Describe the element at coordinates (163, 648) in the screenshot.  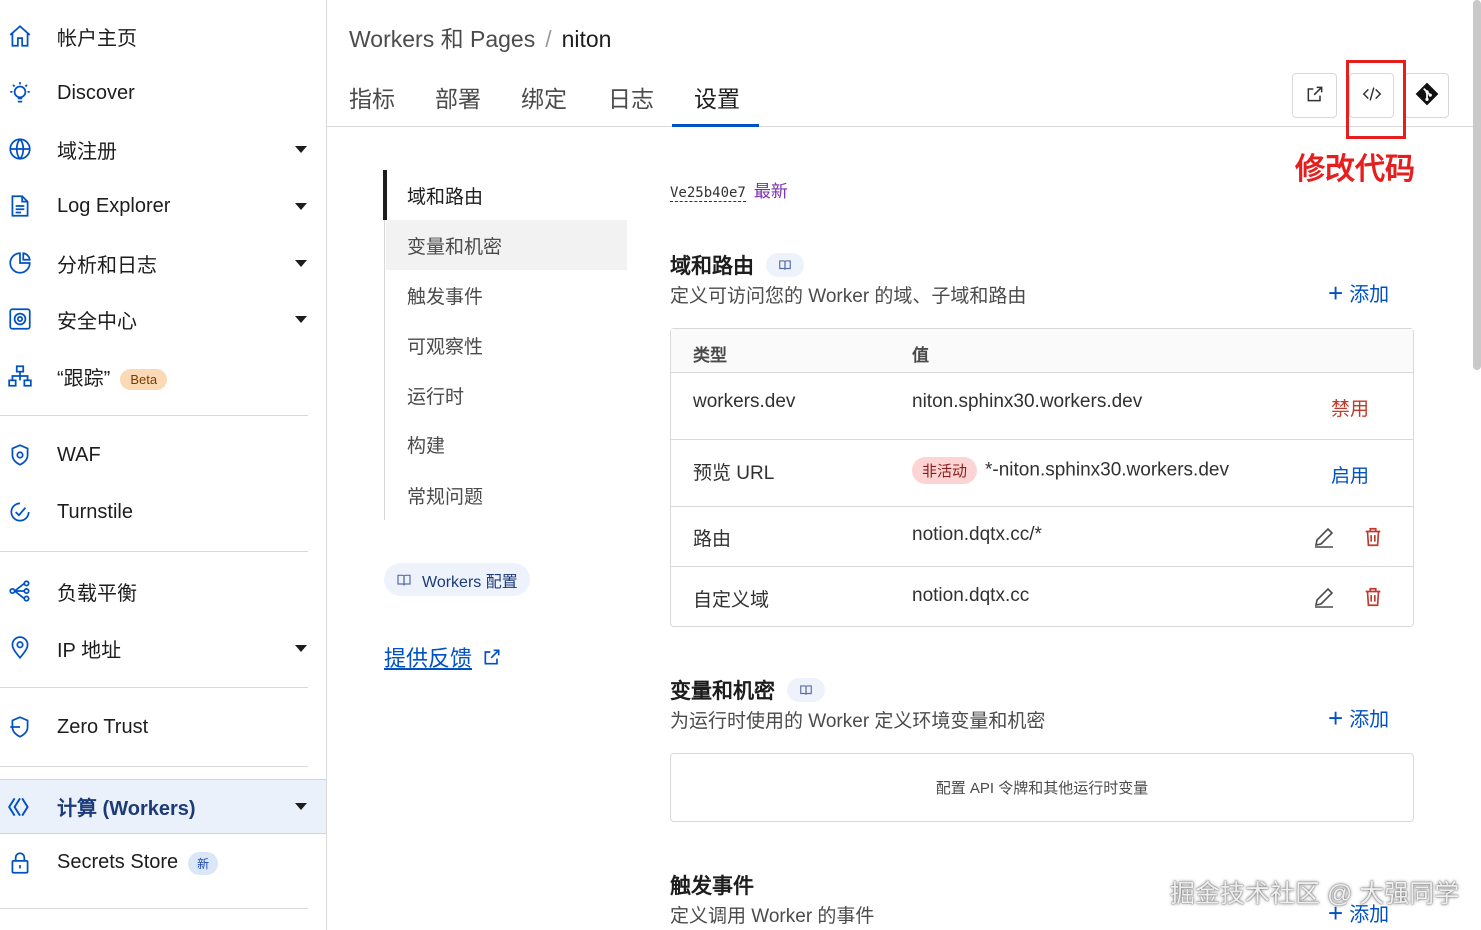
I see `sidebar-item-ip-address: IP 地址` at that location.